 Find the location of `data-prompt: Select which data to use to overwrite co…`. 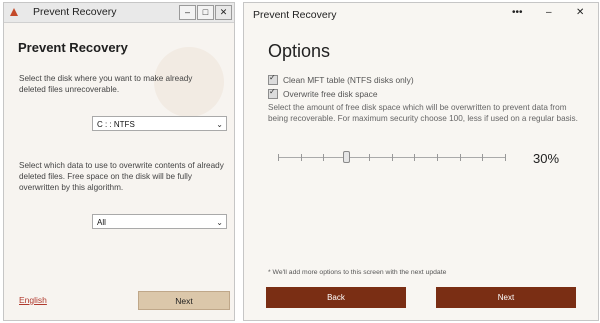

data-prompt: Select which data to use to overwrite co… is located at coordinates (121, 176).